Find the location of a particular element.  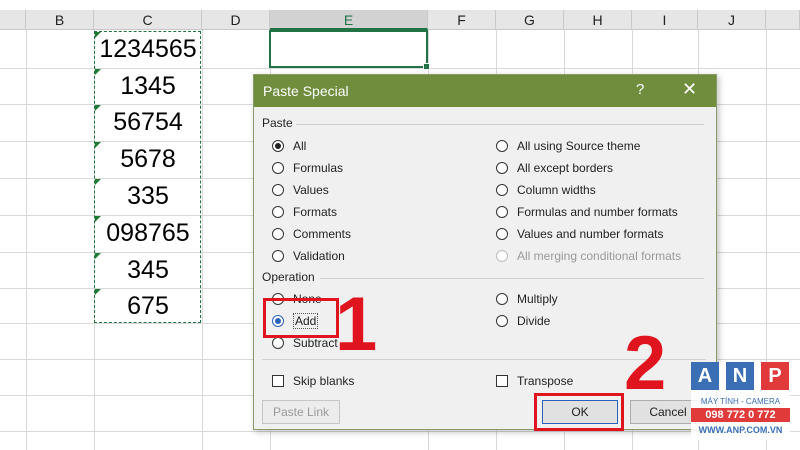

column-header-g: G is located at coordinates (530, 20).